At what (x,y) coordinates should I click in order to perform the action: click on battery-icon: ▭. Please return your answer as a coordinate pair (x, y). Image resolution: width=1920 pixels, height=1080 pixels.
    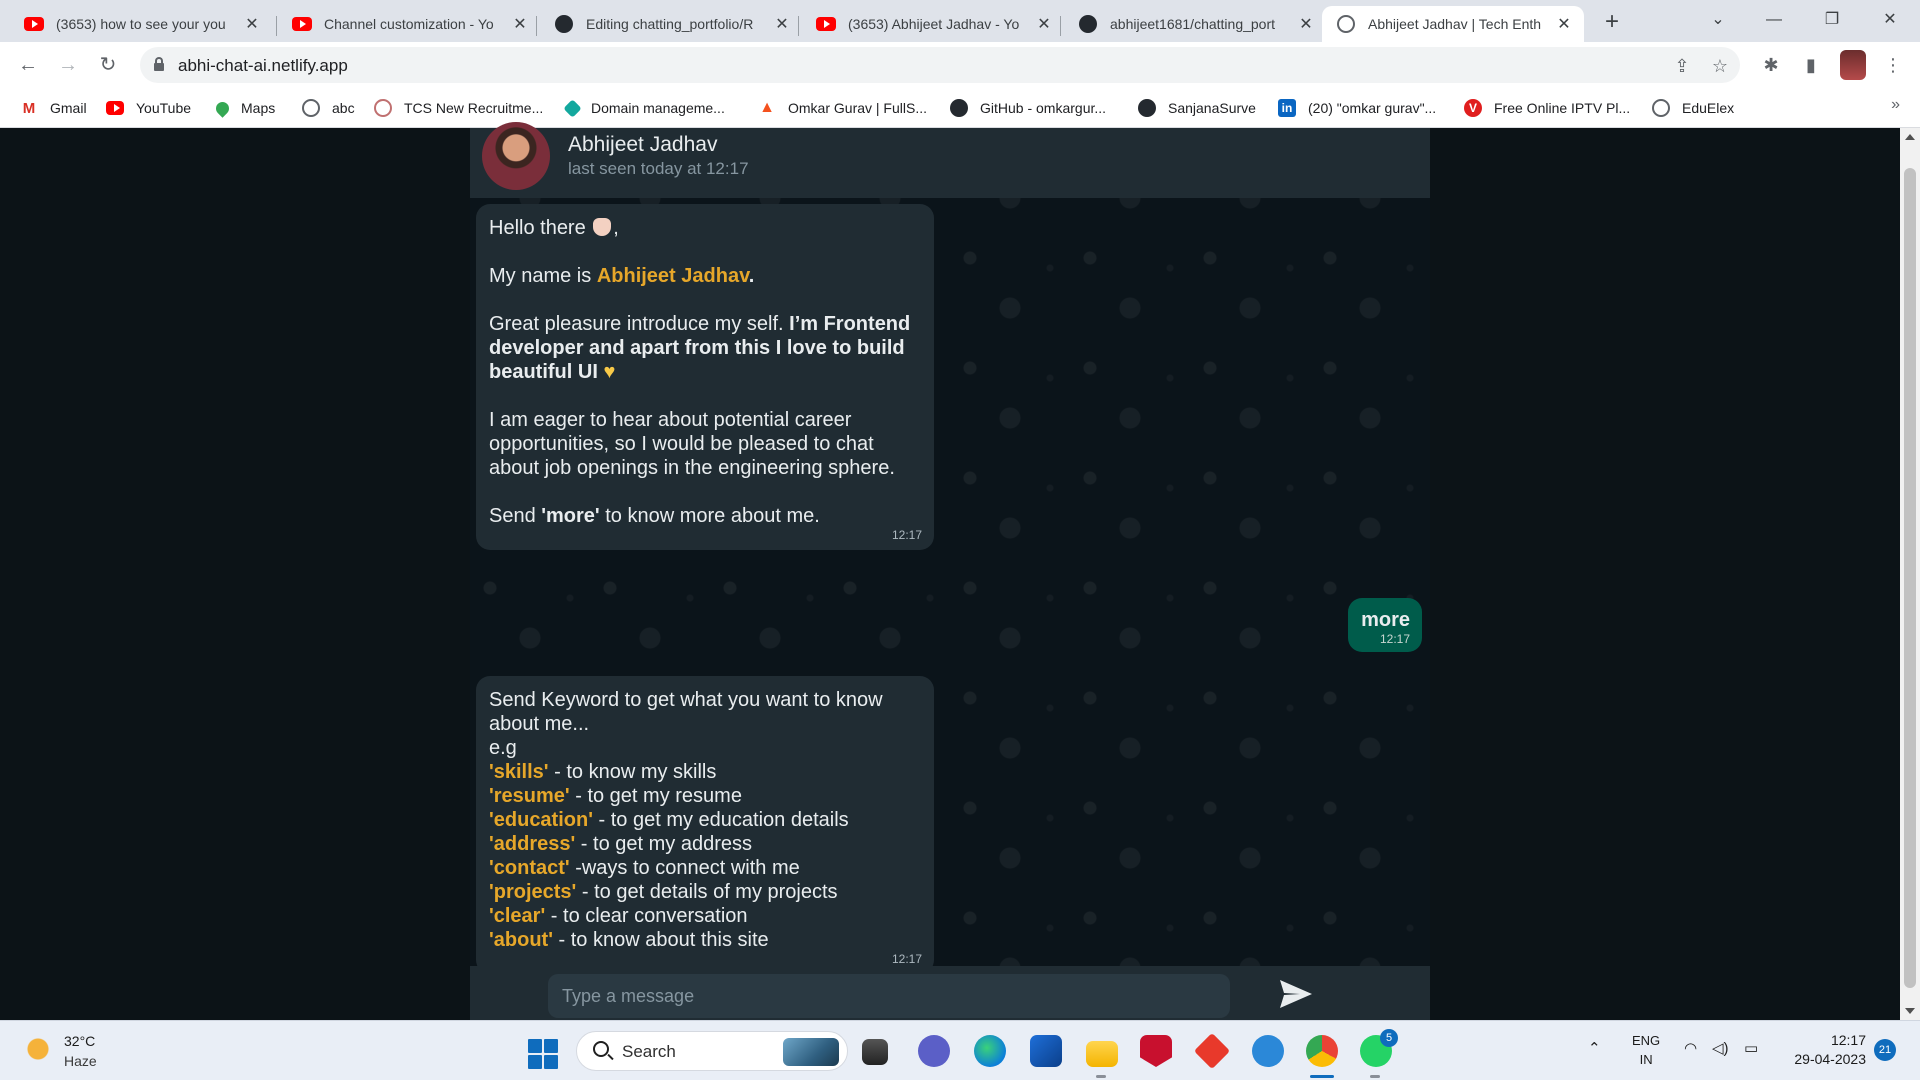
    Looking at the image, I should click on (1751, 1048).